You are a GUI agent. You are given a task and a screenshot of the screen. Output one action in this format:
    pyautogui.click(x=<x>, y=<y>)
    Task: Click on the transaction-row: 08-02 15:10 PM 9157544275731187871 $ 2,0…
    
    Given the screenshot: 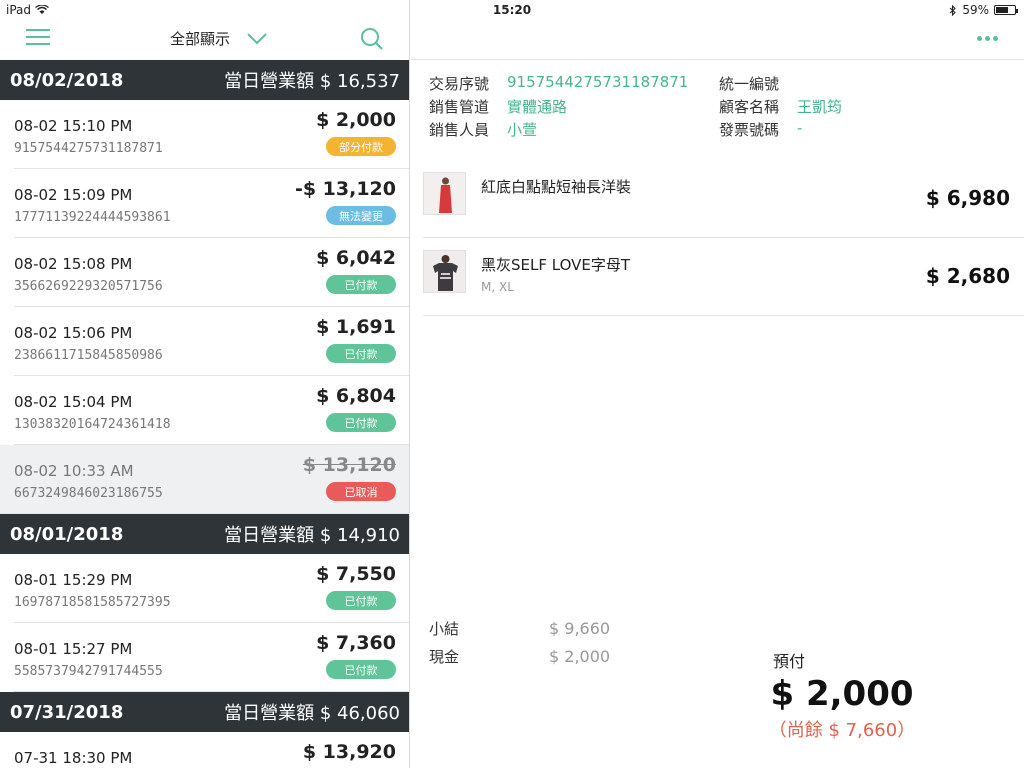 What is the action you would take?
    pyautogui.click(x=211, y=134)
    